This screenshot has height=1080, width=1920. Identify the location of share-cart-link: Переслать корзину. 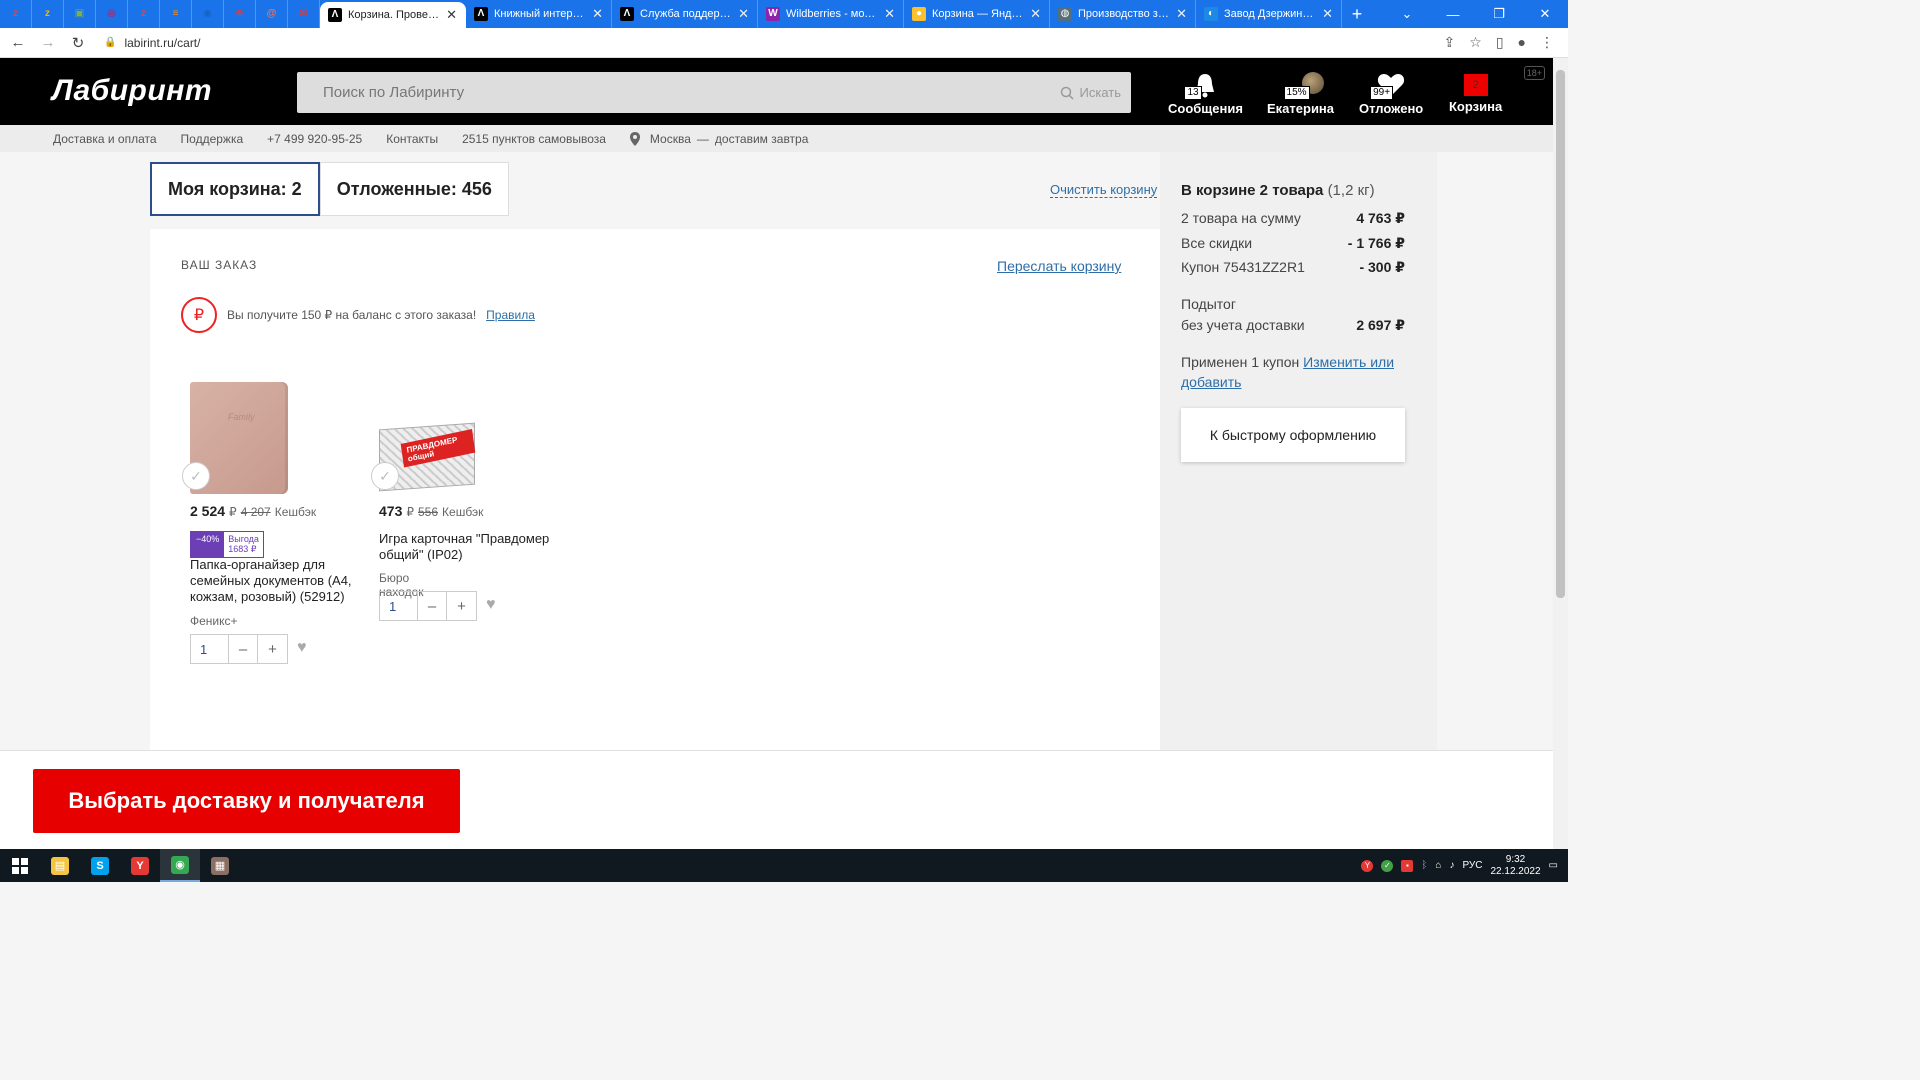
(1059, 266).